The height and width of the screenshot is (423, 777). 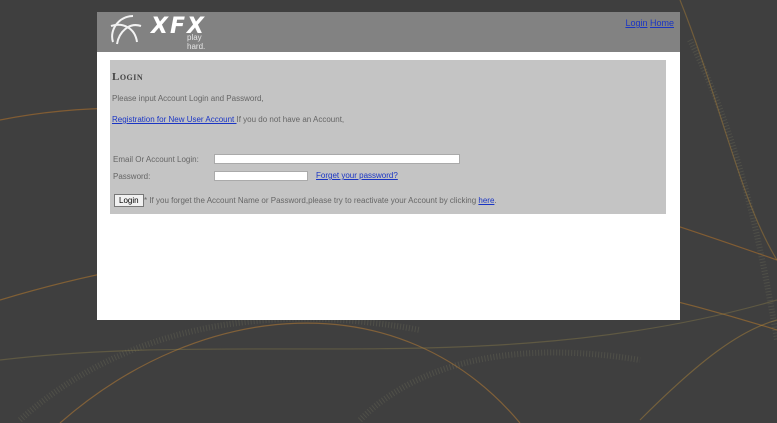 What do you see at coordinates (126, 30) in the screenshot?
I see `xfx-swirl-icon` at bounding box center [126, 30].